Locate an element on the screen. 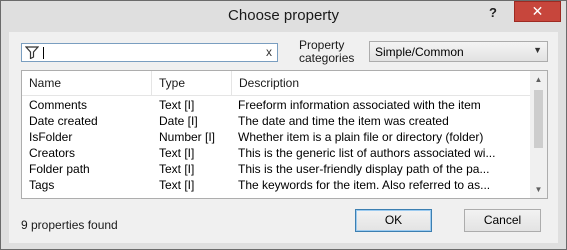 This screenshot has width=567, height=250. scrollbar-thumb is located at coordinates (538, 119).